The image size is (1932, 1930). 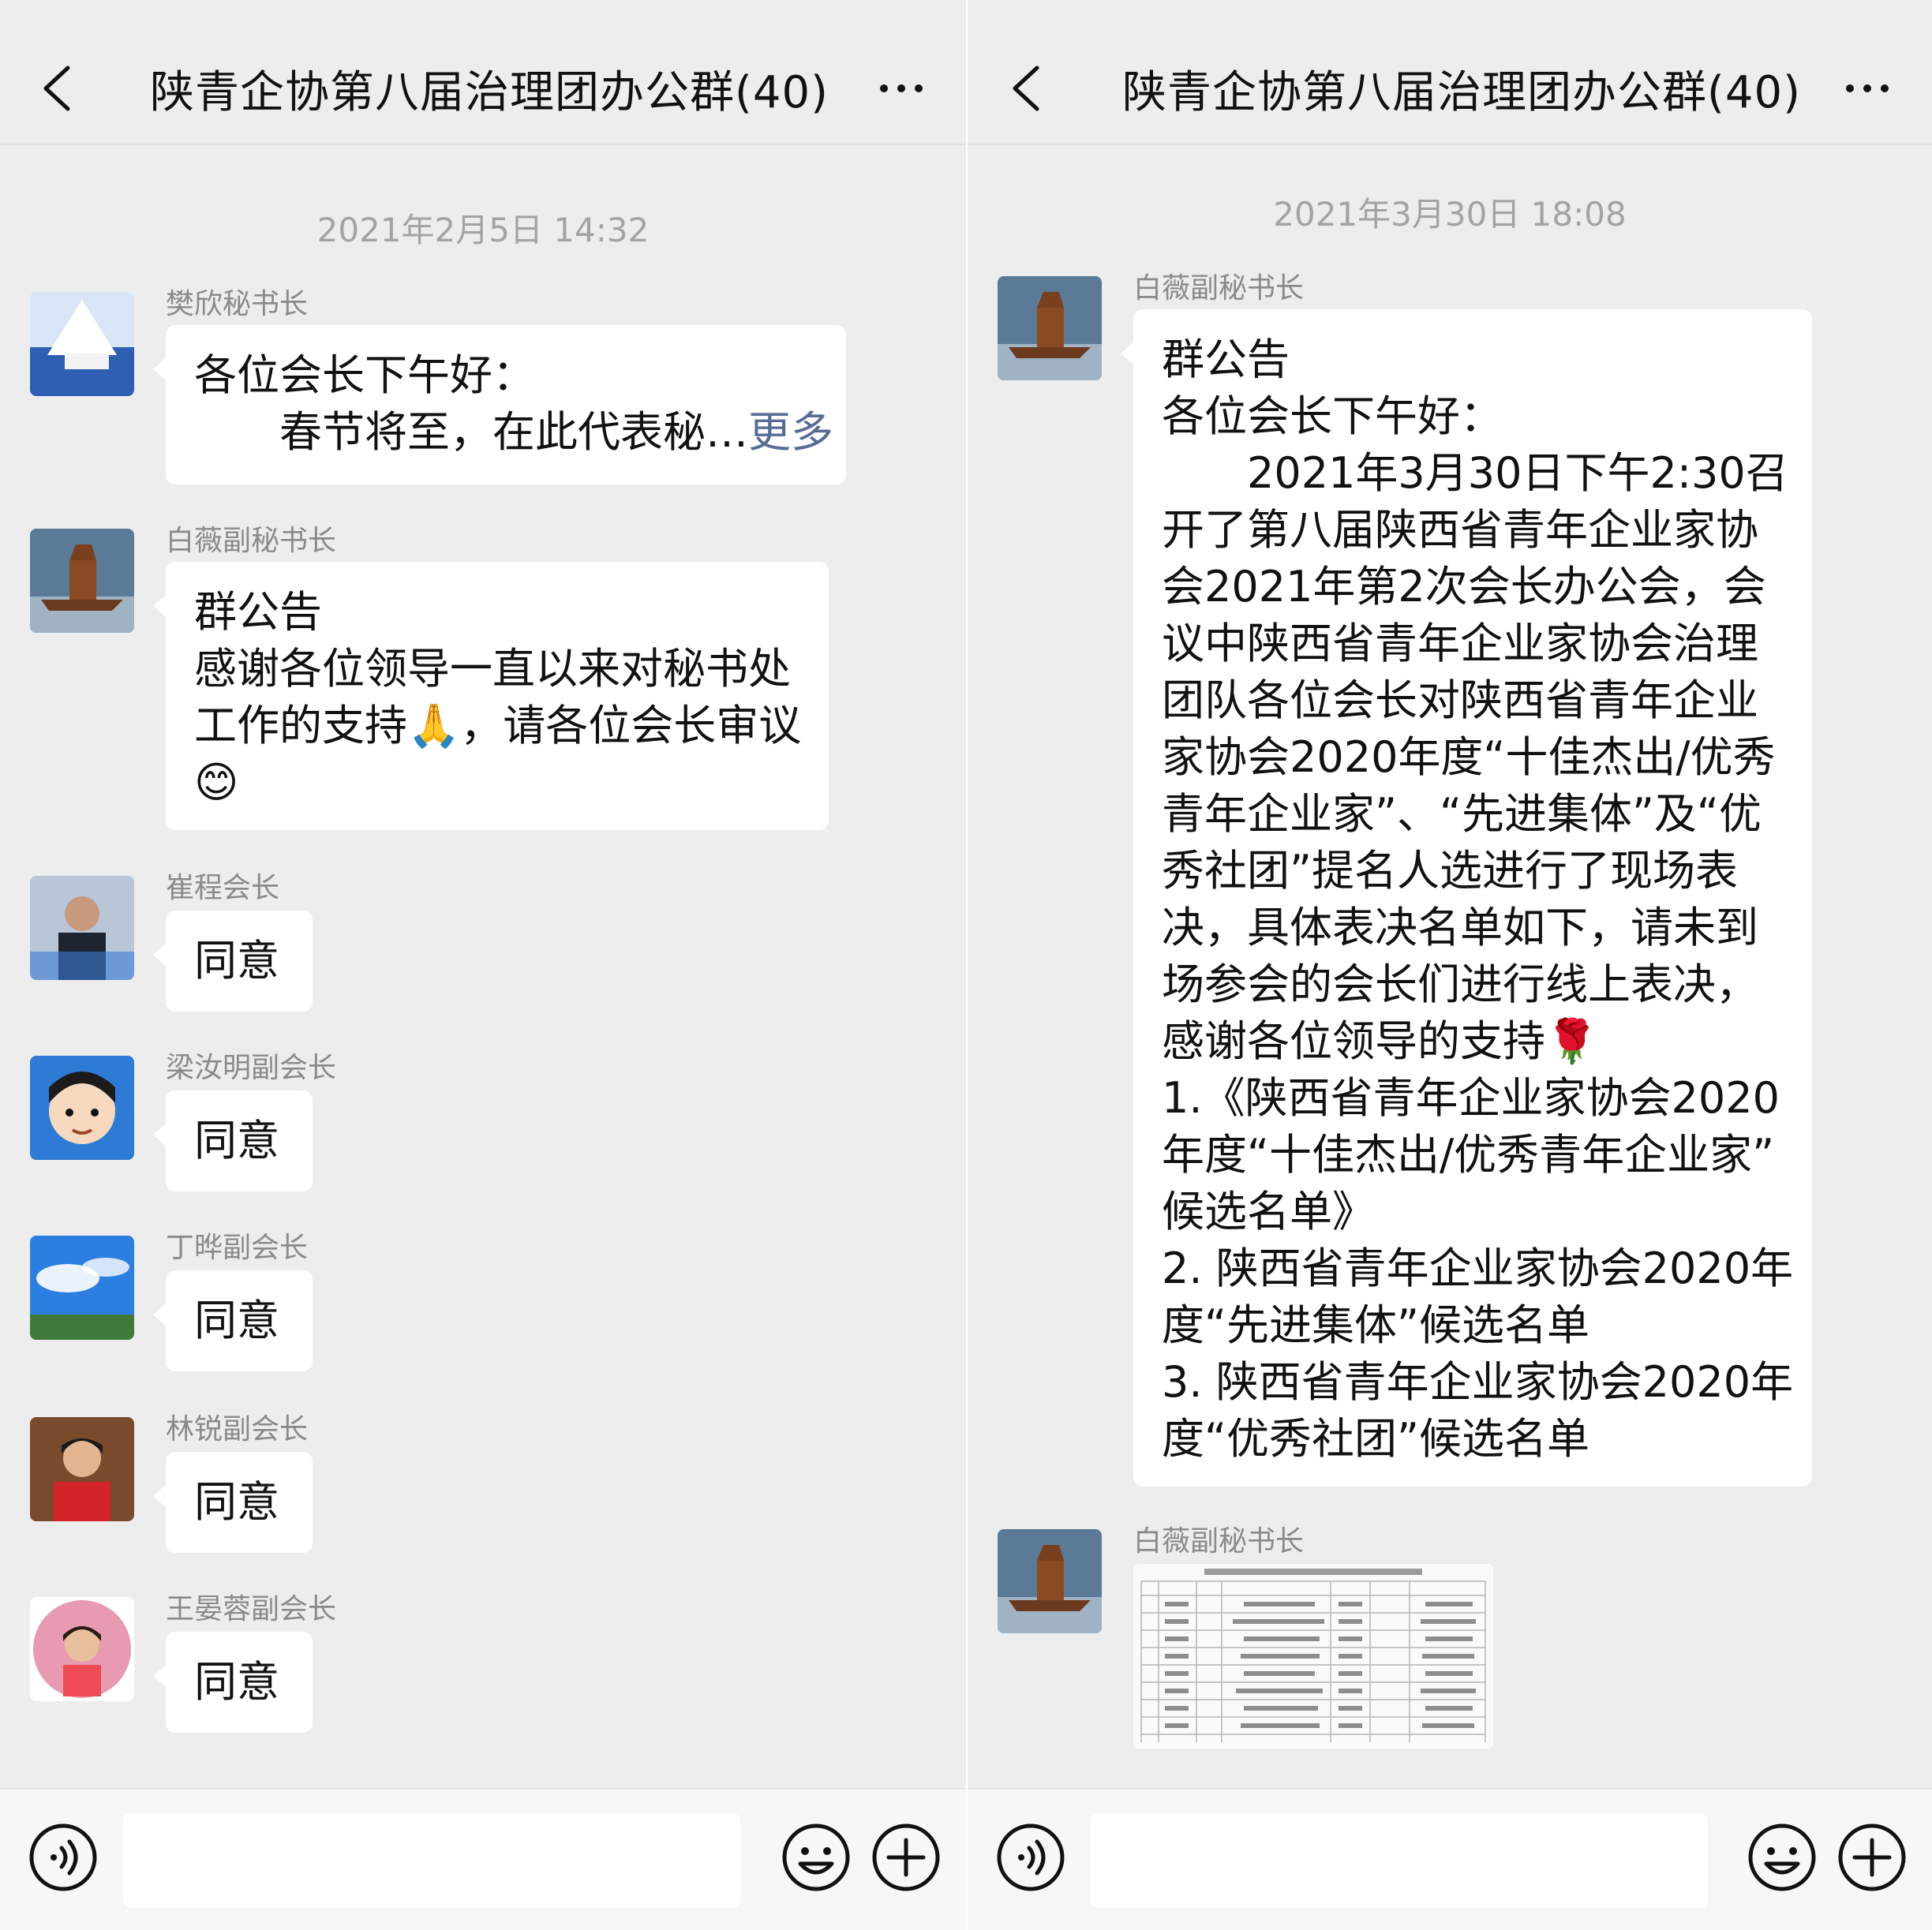 I want to click on cartoon-man-avatar, so click(x=82, y=1108).